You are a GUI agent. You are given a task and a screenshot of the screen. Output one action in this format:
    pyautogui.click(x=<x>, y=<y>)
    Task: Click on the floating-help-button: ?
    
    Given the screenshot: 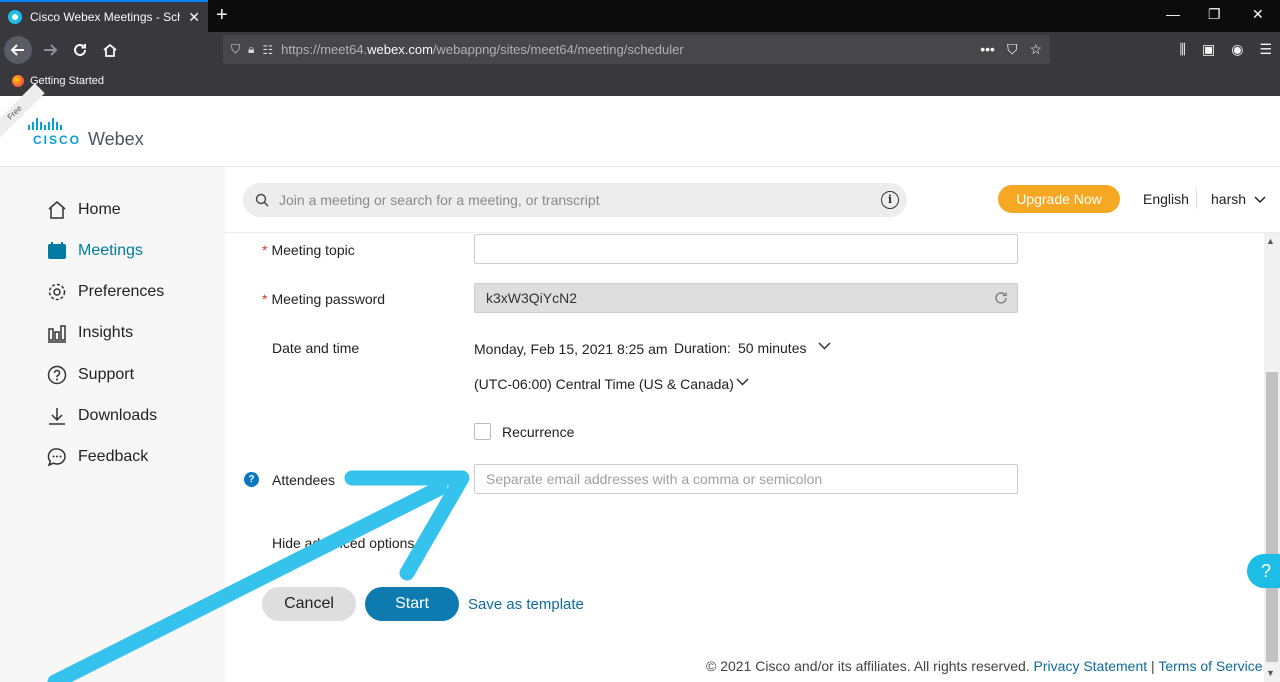 What is the action you would take?
    pyautogui.click(x=1263, y=571)
    